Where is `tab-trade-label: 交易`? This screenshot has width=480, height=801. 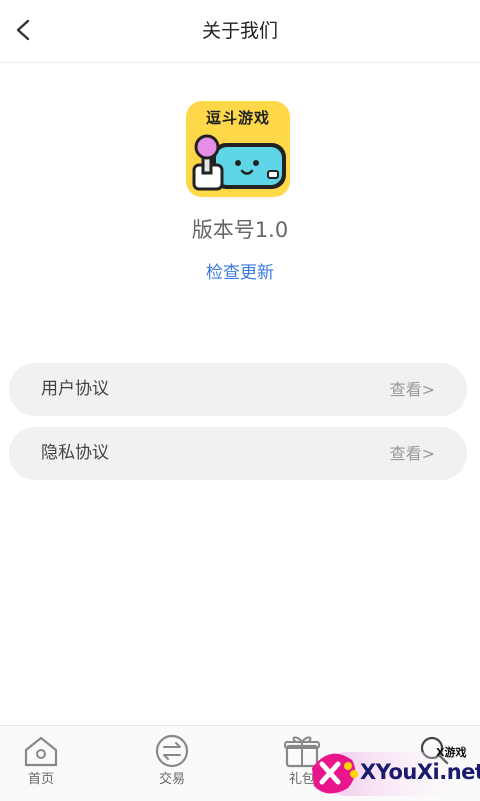
tab-trade-label: 交易 is located at coordinates (171, 779).